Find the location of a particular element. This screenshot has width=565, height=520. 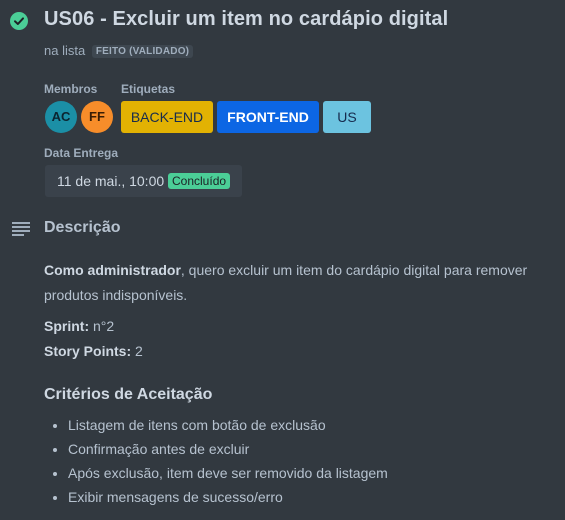

story-points-value: 2 is located at coordinates (137, 351).